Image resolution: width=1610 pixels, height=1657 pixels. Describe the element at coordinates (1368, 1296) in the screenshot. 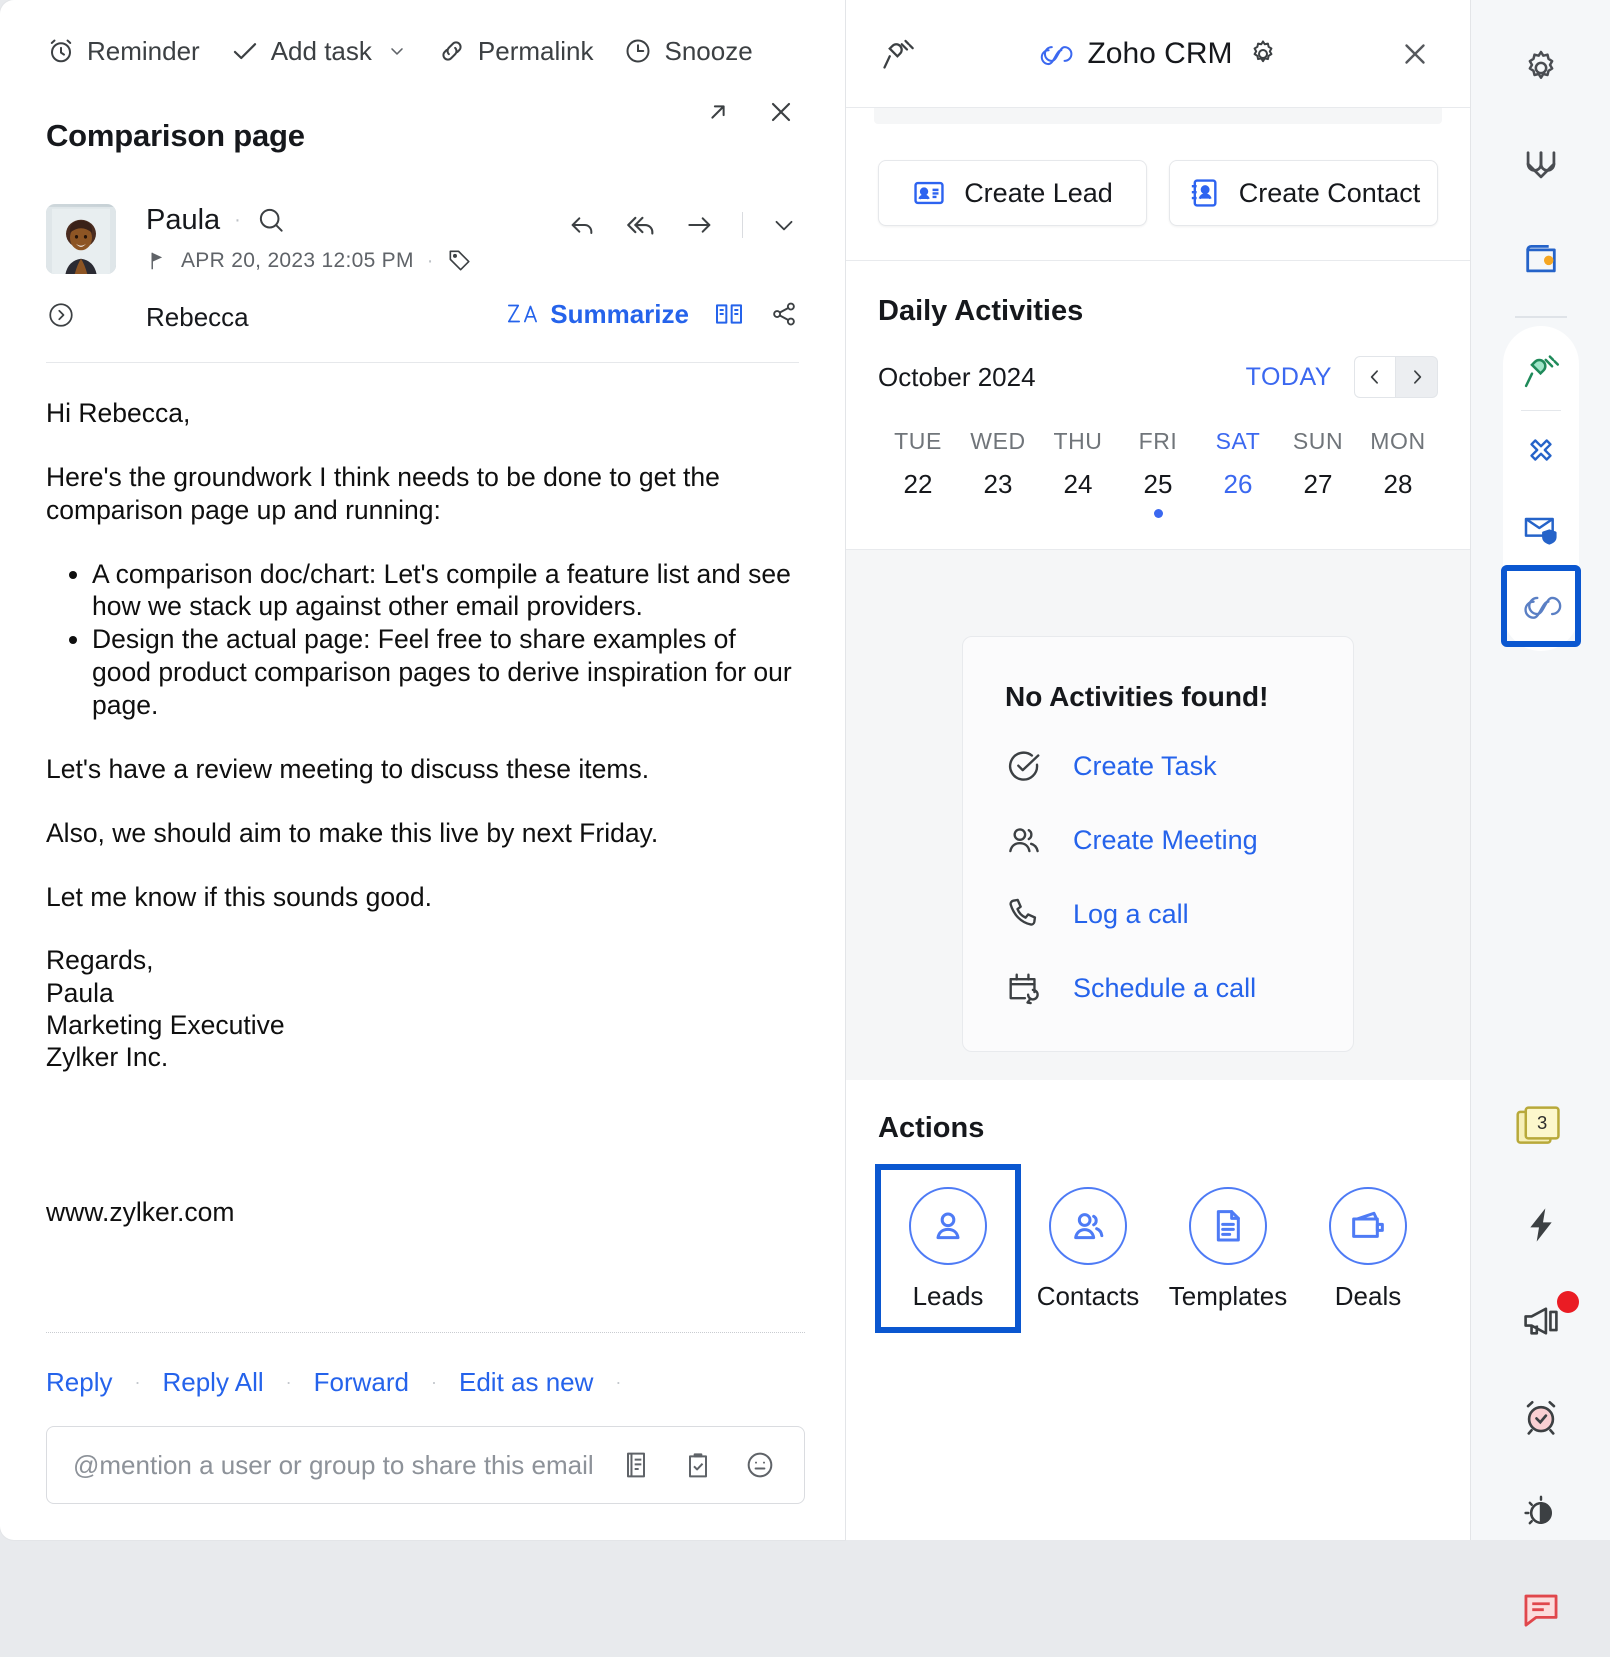

I see `action-deals-label: Deals` at that location.